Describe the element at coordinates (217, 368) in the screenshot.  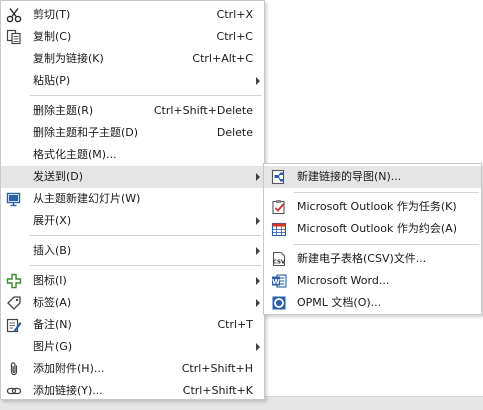
I see `menu-item-shortcut: Ctrl+Shift+H` at that location.